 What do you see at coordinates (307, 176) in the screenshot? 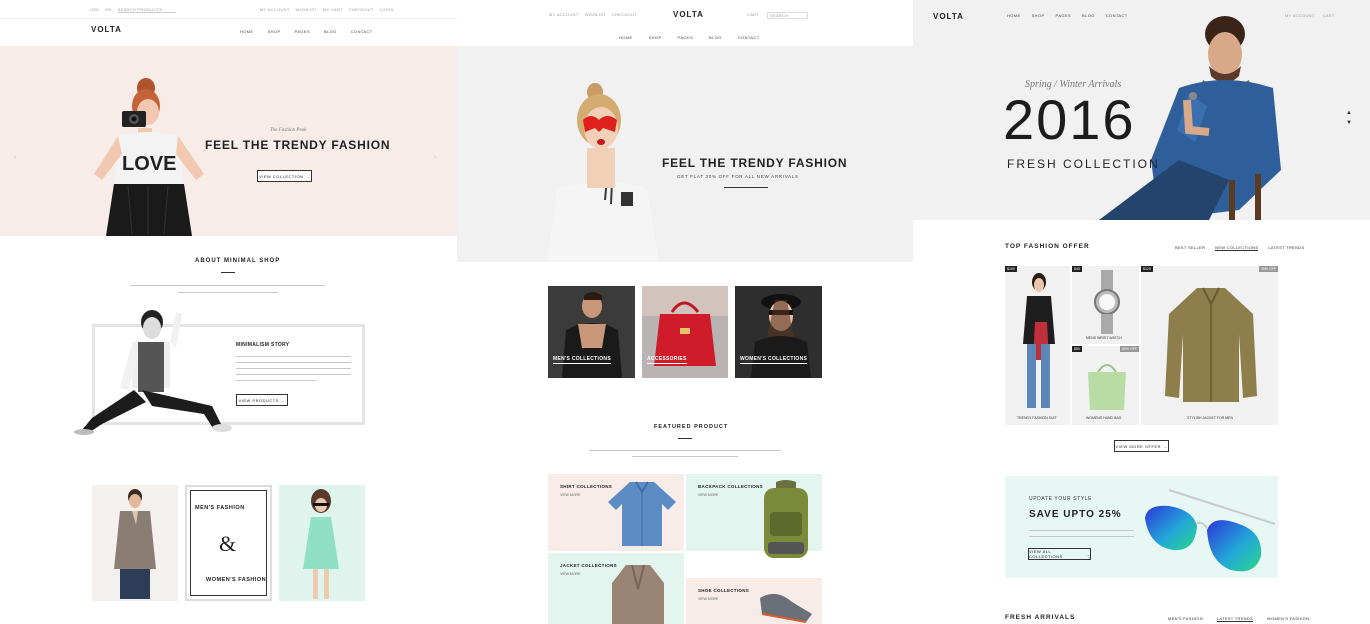
I see `arrow-right-icon: →` at bounding box center [307, 176].